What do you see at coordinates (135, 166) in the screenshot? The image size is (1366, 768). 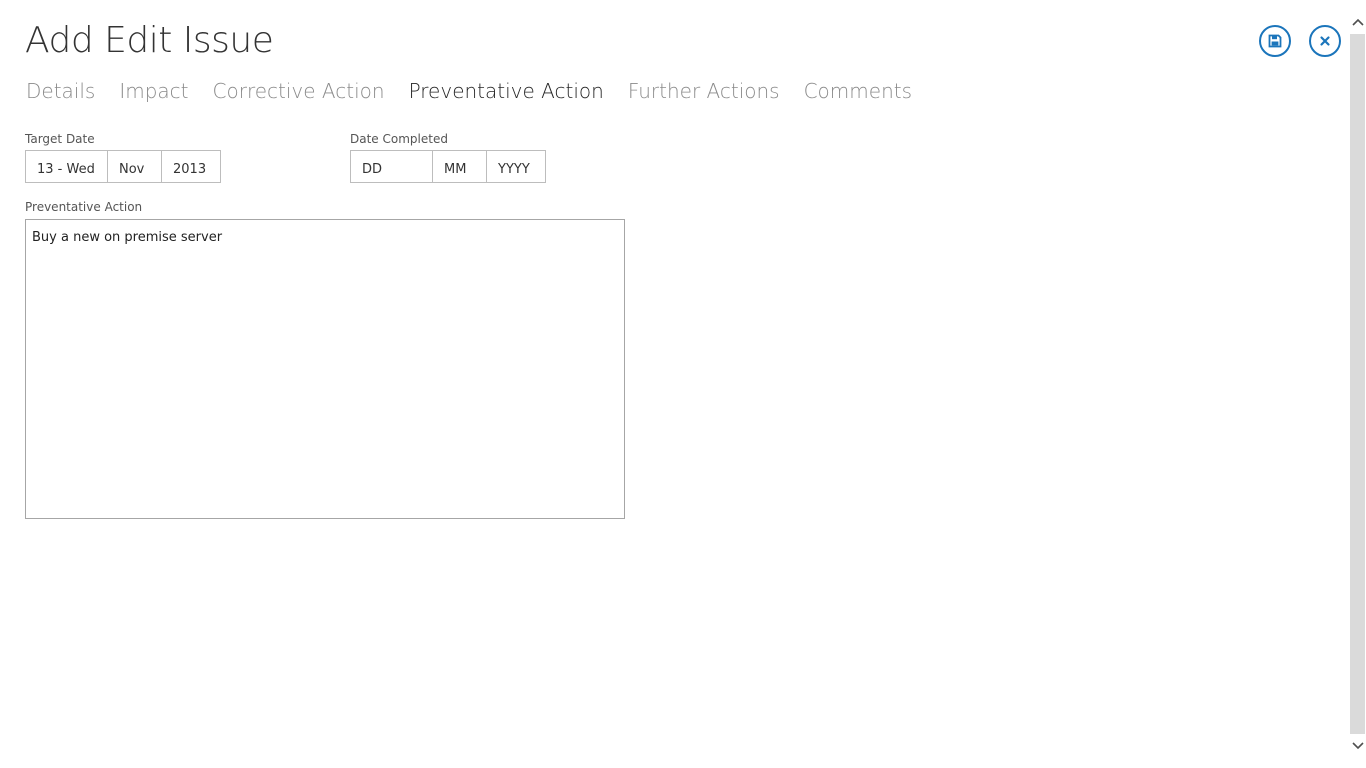 I see `target-date-month-select: Nov` at bounding box center [135, 166].